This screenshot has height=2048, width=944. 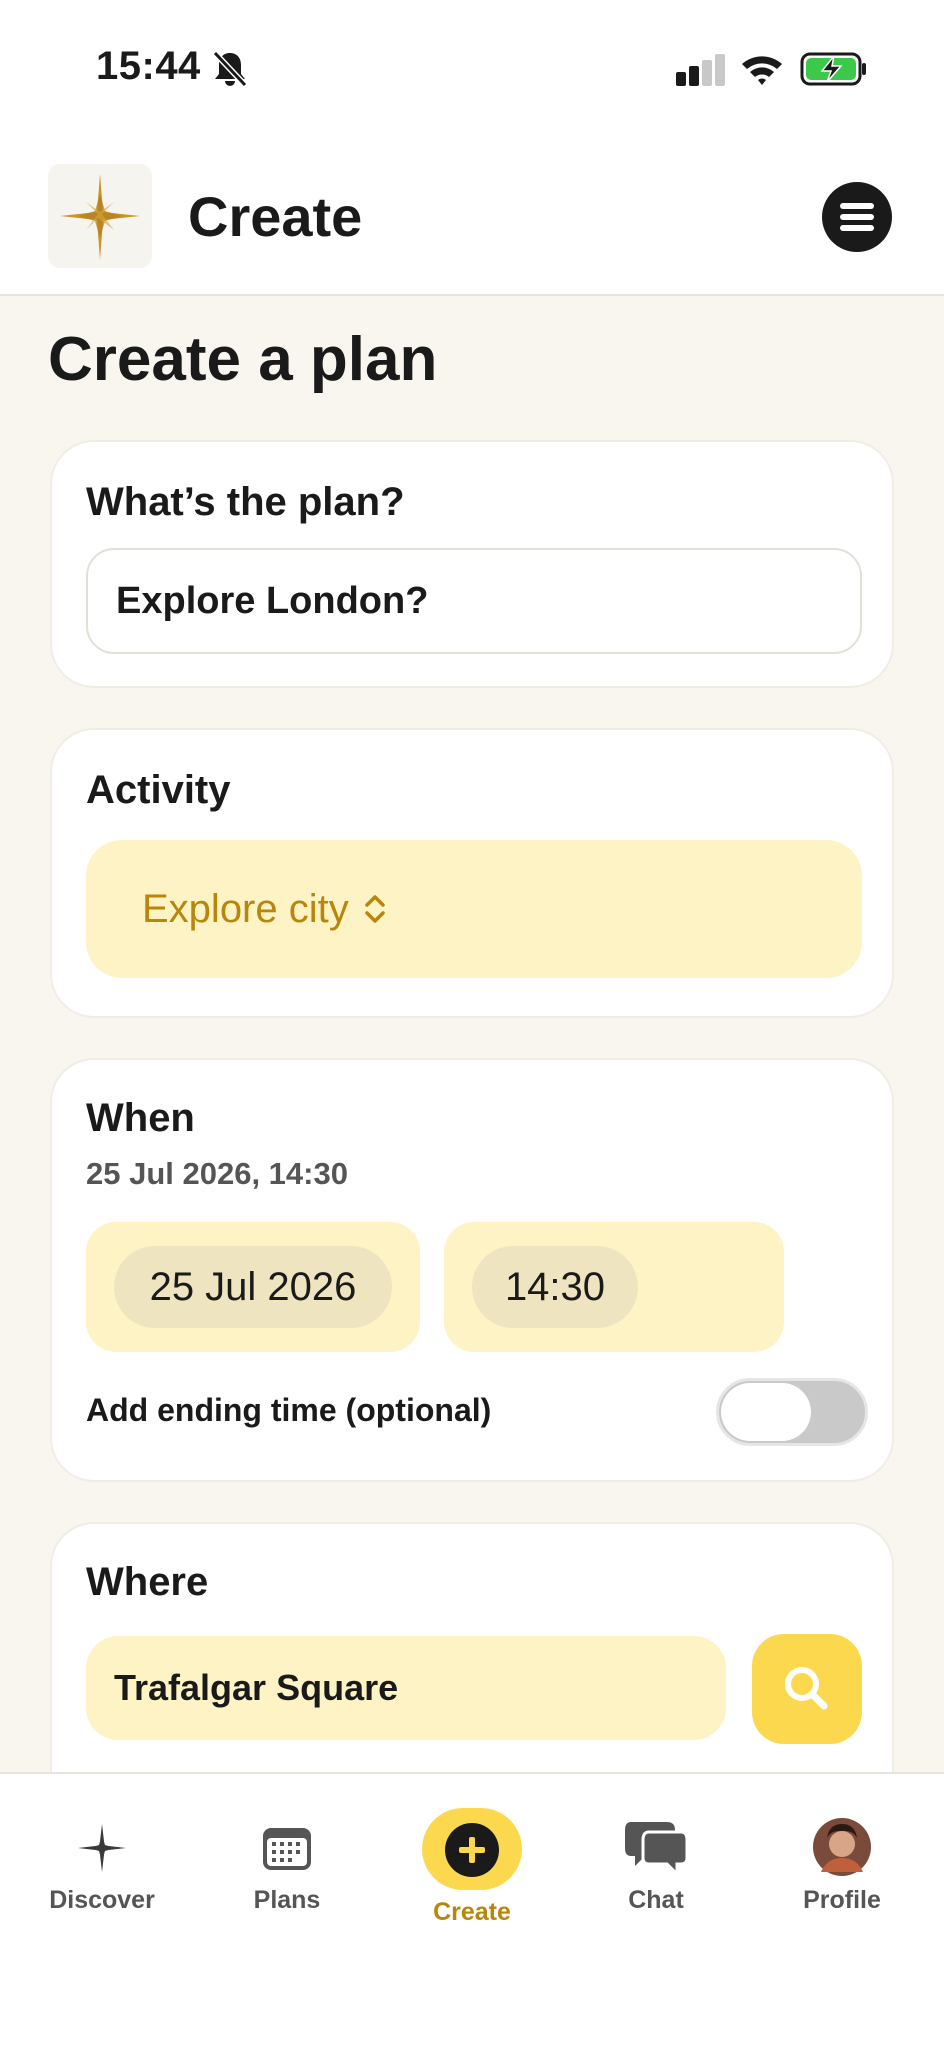 I want to click on activity-card: Activity Explore city, so click(x=472, y=873).